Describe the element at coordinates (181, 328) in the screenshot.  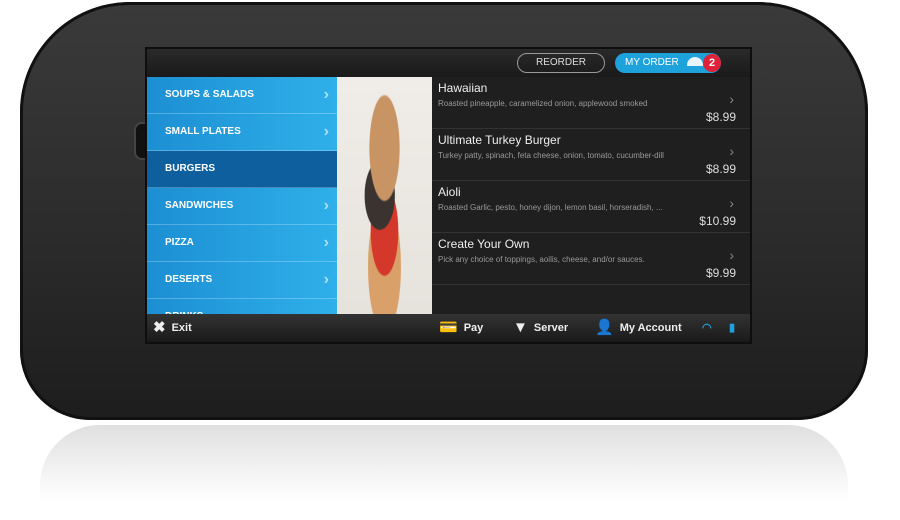
I see `exit-label: Exit` at that location.